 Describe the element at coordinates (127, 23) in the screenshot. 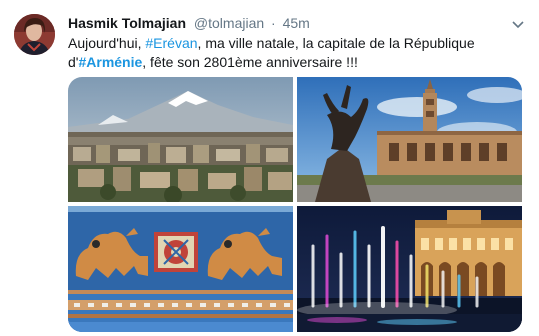

I see `author-name: Hasmik Tolmajian` at that location.